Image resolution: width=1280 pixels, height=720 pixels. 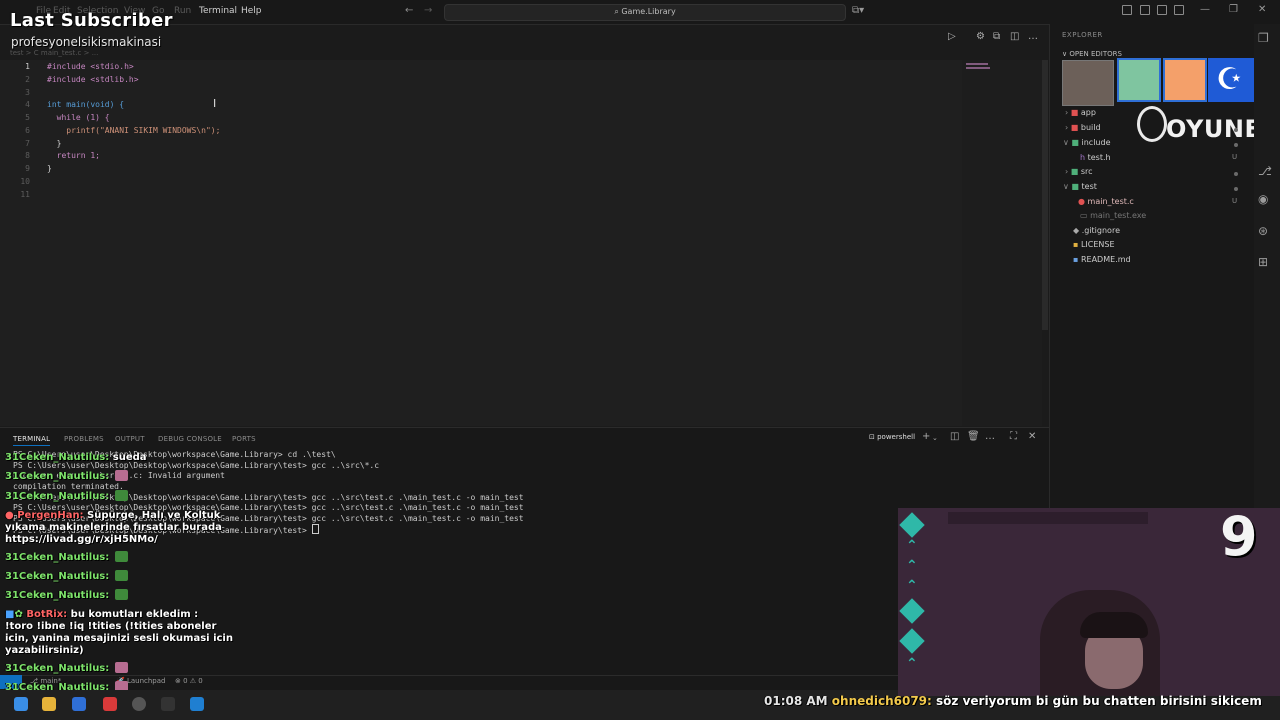 What do you see at coordinates (113, 527) in the screenshot?
I see `chat-promo-line: yıkama makinelerinde fırsatlar burada` at bounding box center [113, 527].